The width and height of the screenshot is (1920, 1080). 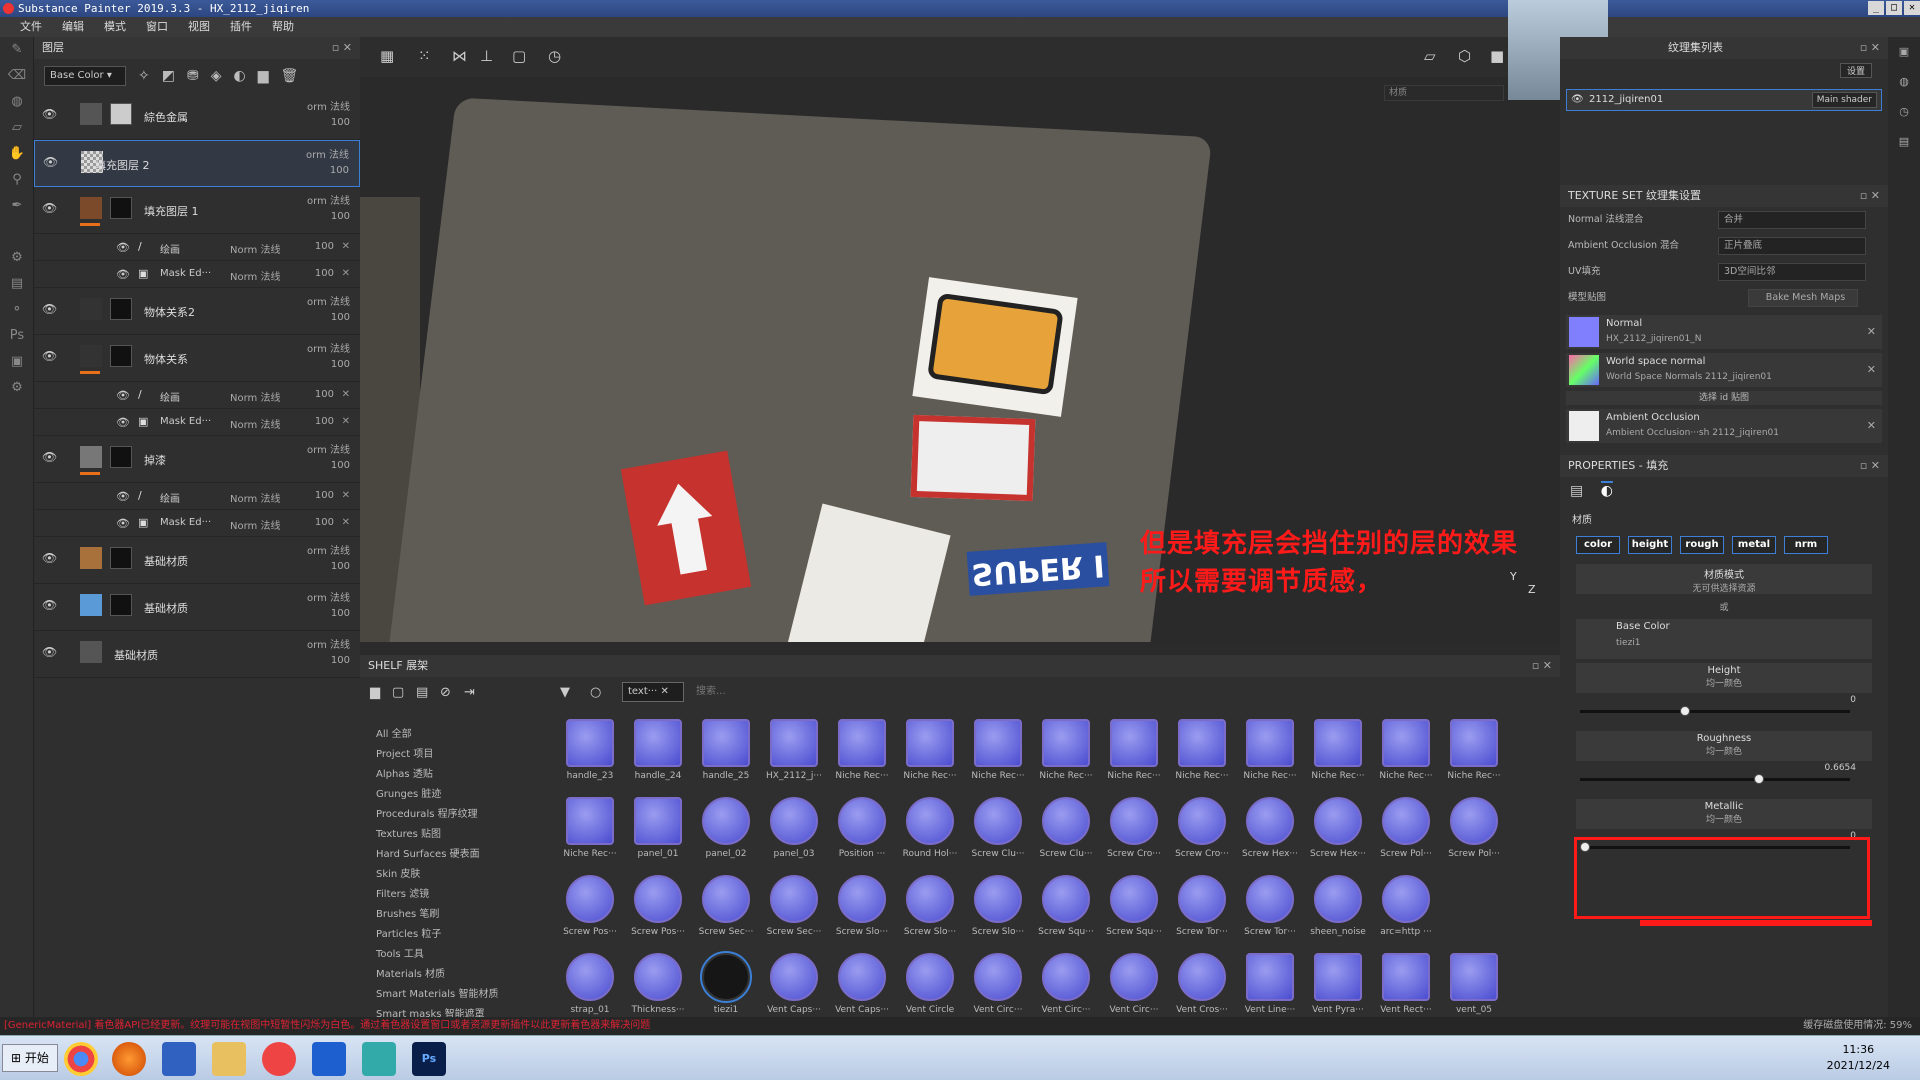 What do you see at coordinates (565, 692) in the screenshot?
I see `filter-icon: ▼` at bounding box center [565, 692].